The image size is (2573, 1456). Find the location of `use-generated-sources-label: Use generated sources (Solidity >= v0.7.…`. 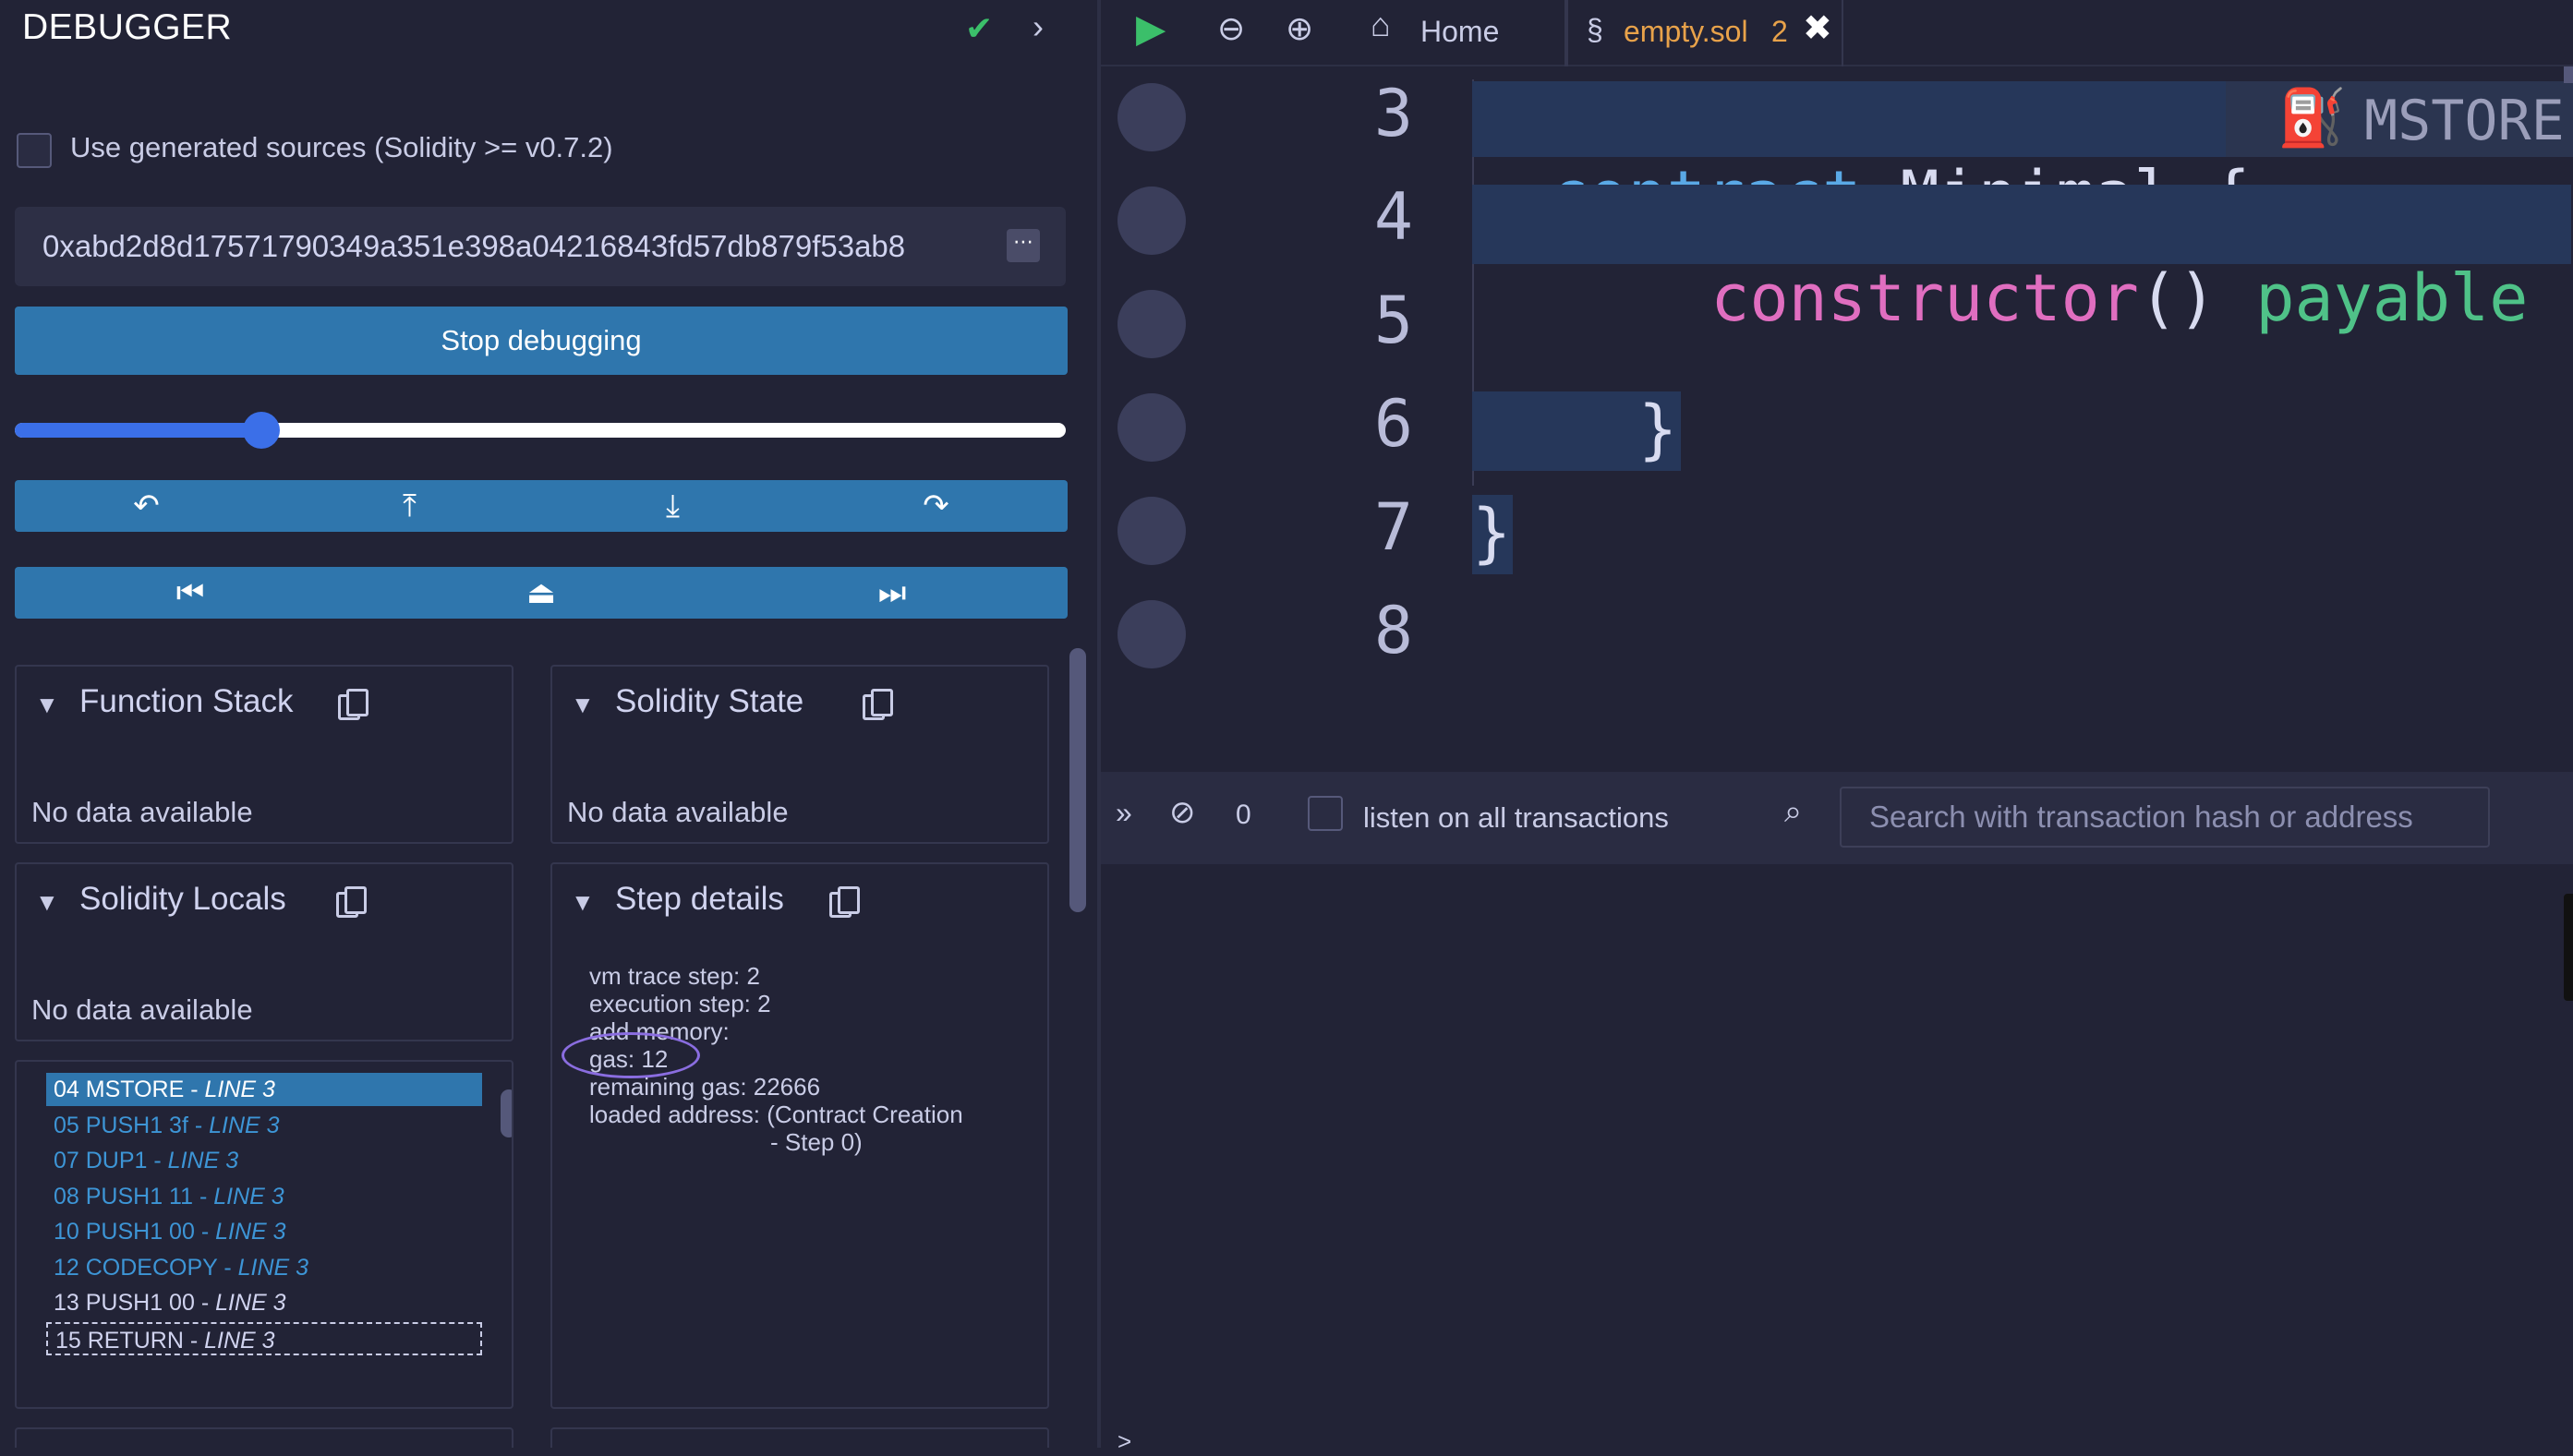

use-generated-sources-label: Use generated sources (Solidity >= v0.7.… is located at coordinates (341, 147).